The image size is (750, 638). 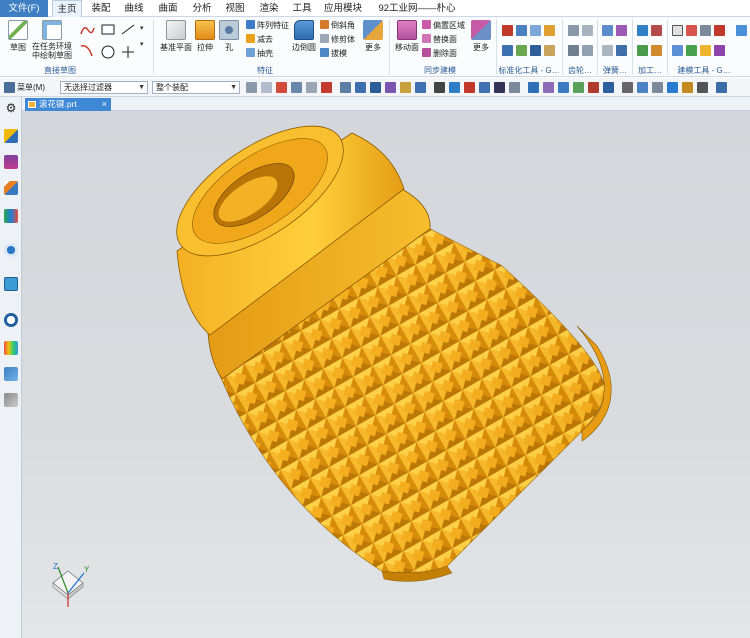 What do you see at coordinates (443, 25) in the screenshot?
I see `offset-region-button: 偏置区域` at bounding box center [443, 25].